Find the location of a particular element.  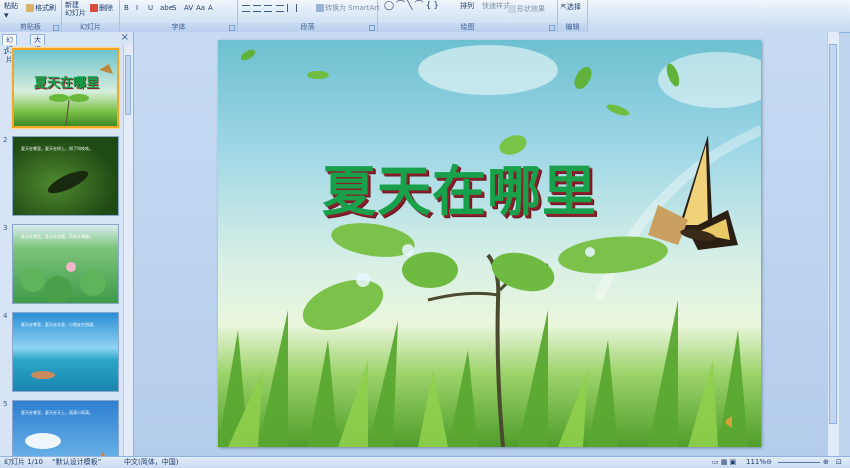

view-buttons: ▭ ▦ ▣ is located at coordinates (724, 462).